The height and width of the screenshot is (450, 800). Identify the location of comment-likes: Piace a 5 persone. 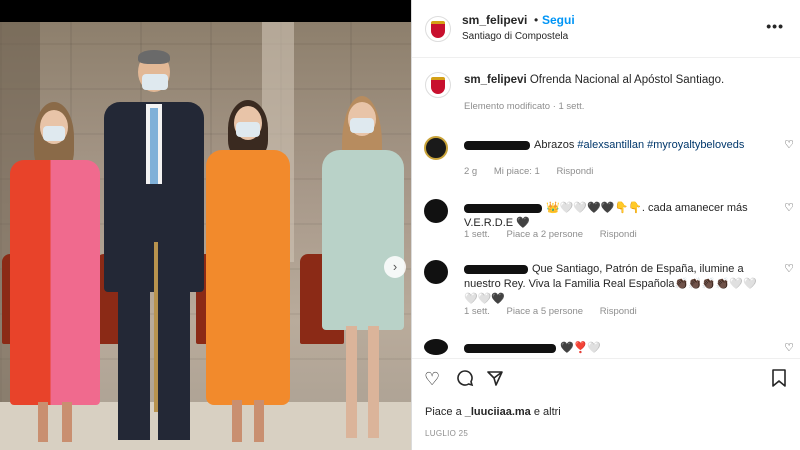
(545, 311).